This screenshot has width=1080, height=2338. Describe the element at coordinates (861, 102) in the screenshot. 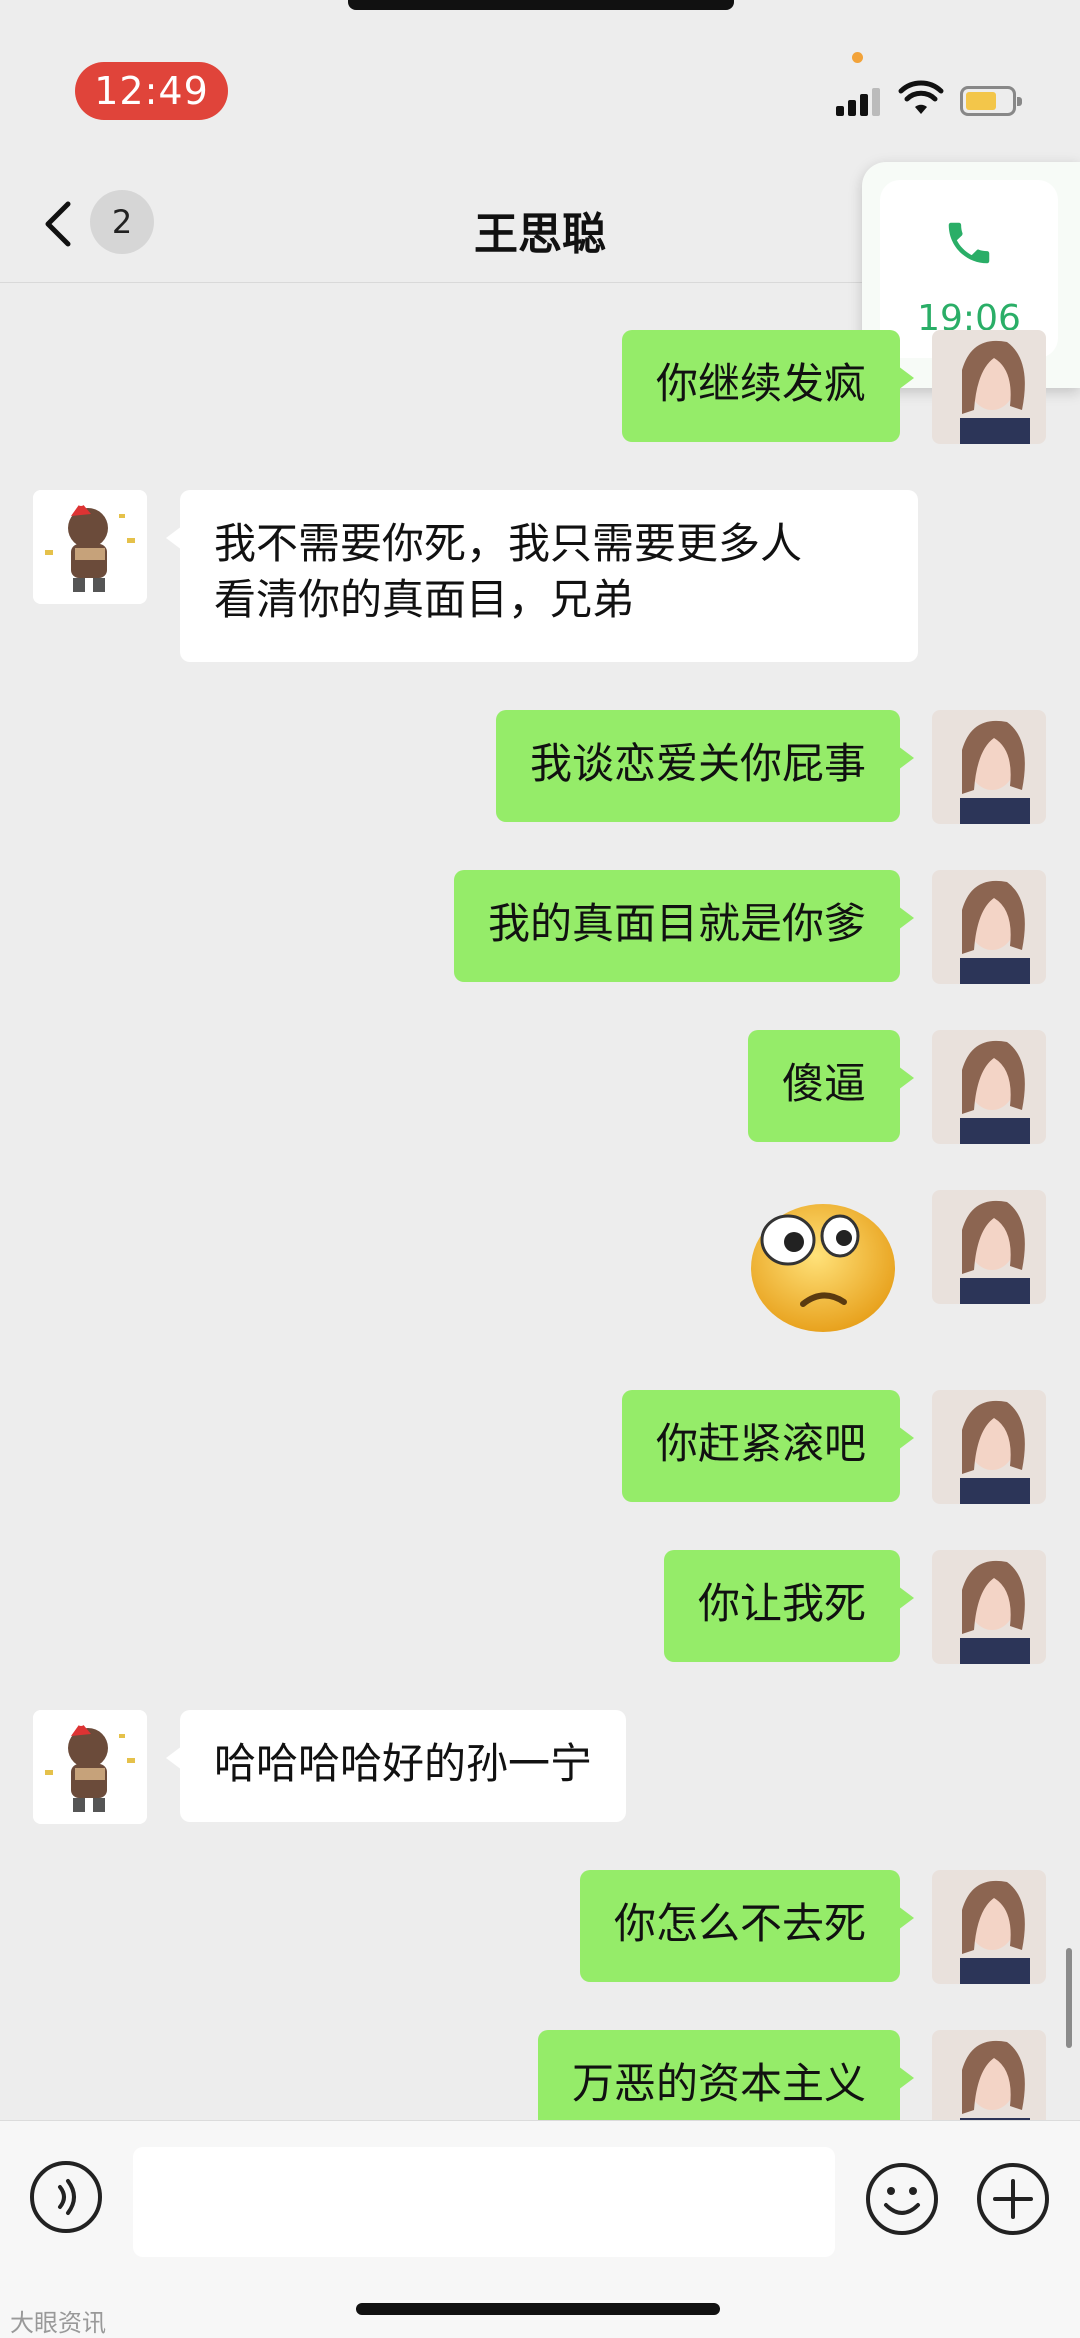

I see `cellular-signal-icon` at that location.